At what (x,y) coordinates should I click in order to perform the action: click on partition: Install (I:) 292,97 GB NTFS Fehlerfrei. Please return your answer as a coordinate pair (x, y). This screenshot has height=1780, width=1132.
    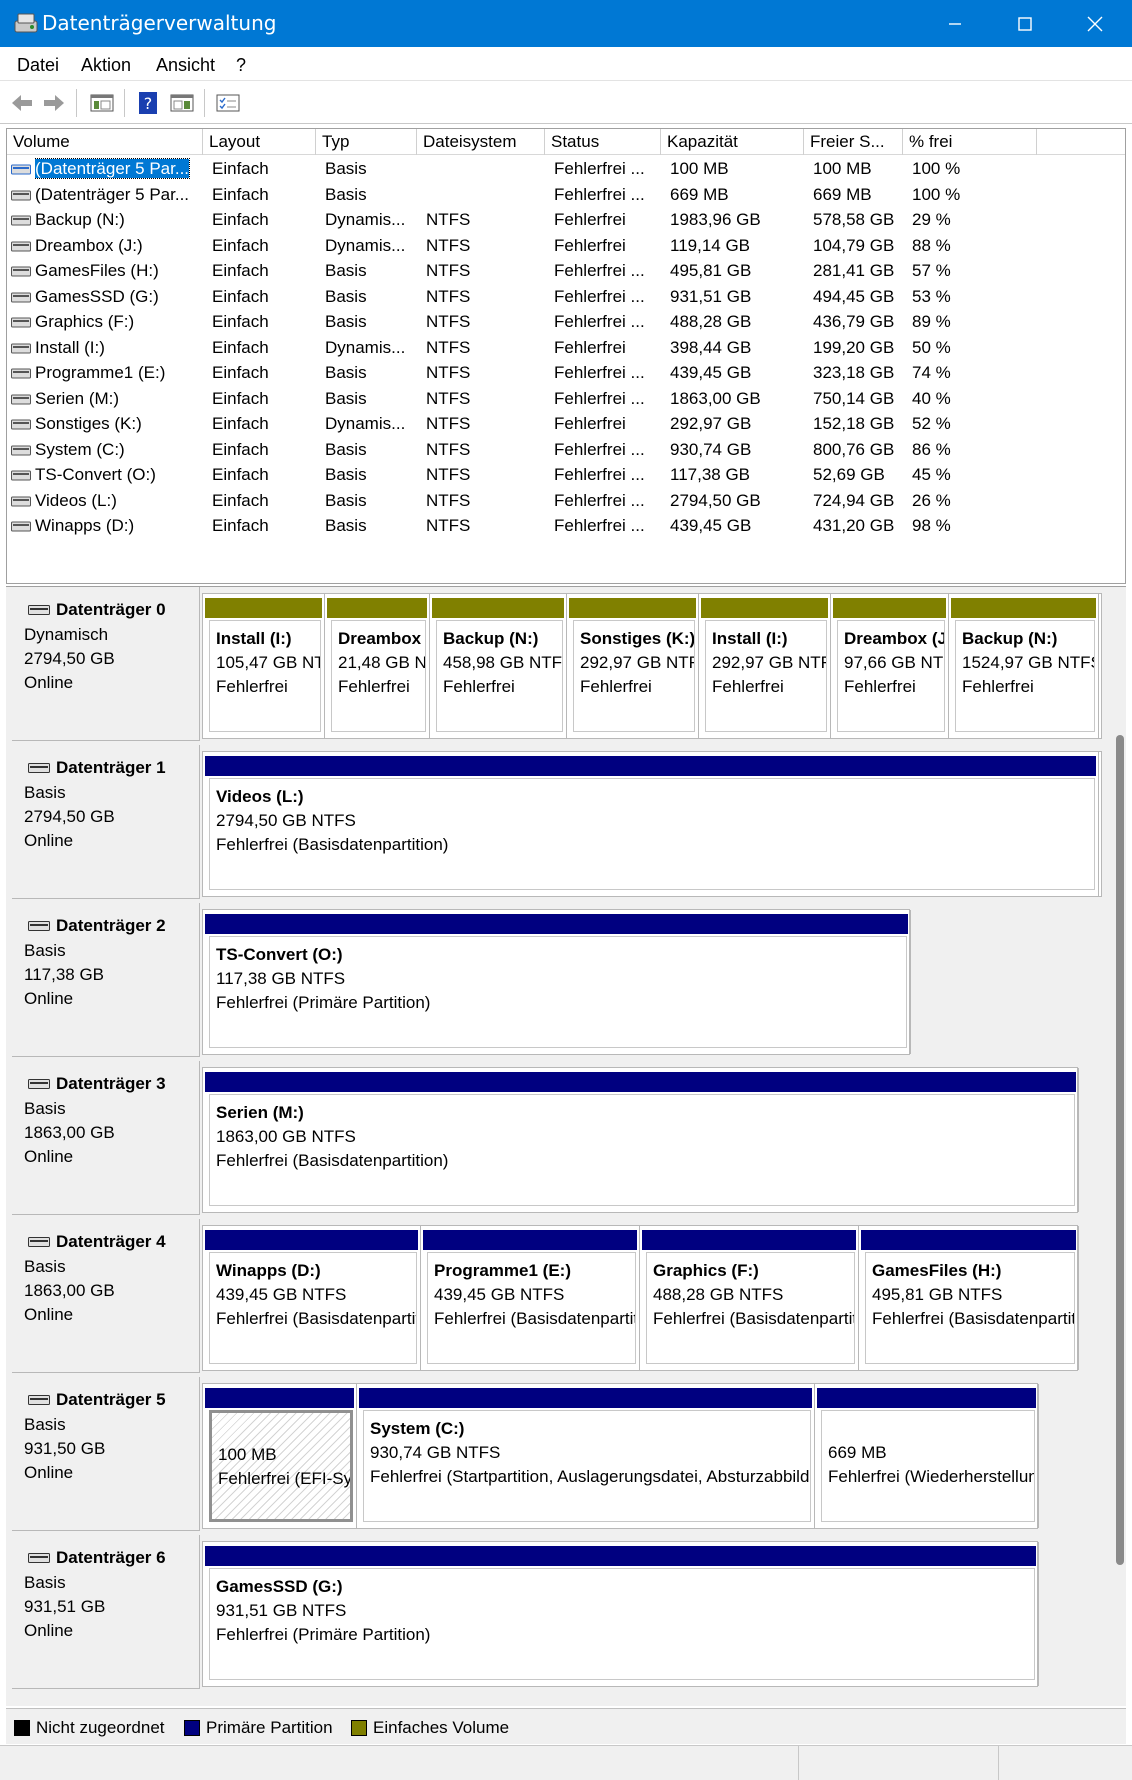
    Looking at the image, I should click on (765, 666).